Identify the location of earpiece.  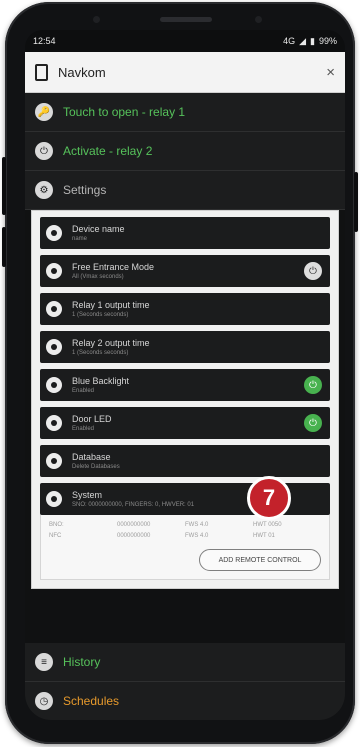
(186, 19).